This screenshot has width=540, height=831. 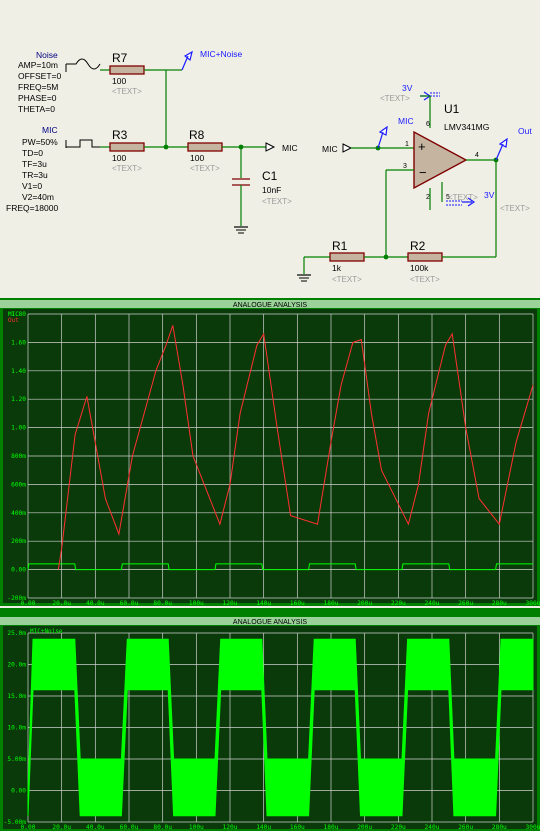 I want to click on probe-out-label: Out, so click(x=525, y=131).